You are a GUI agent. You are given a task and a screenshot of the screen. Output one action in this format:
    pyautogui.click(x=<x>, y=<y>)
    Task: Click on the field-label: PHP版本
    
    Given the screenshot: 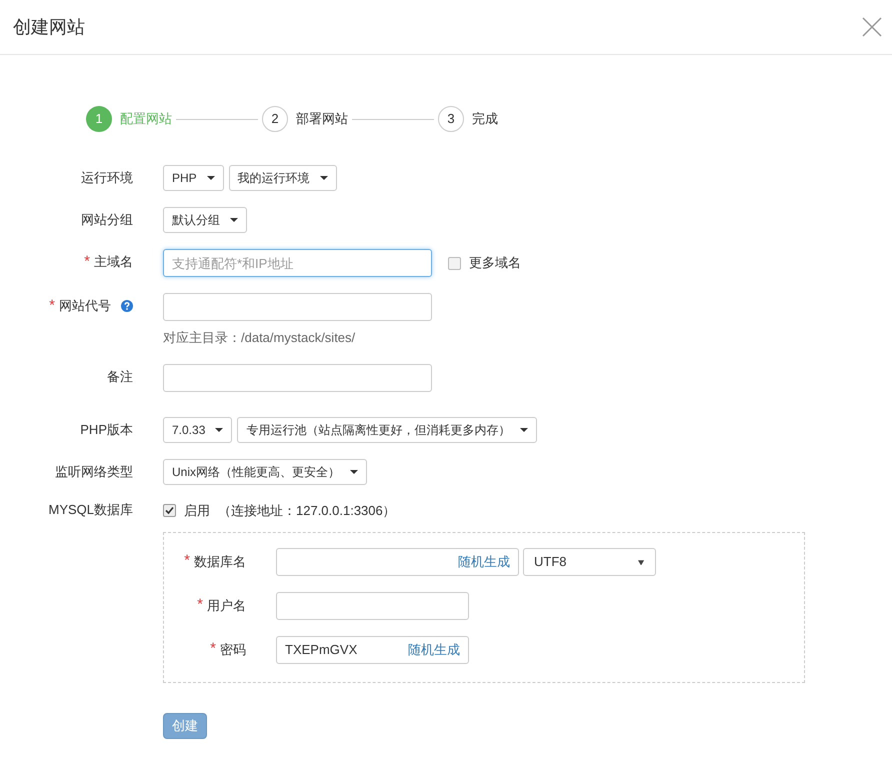 What is the action you would take?
    pyautogui.click(x=106, y=429)
    